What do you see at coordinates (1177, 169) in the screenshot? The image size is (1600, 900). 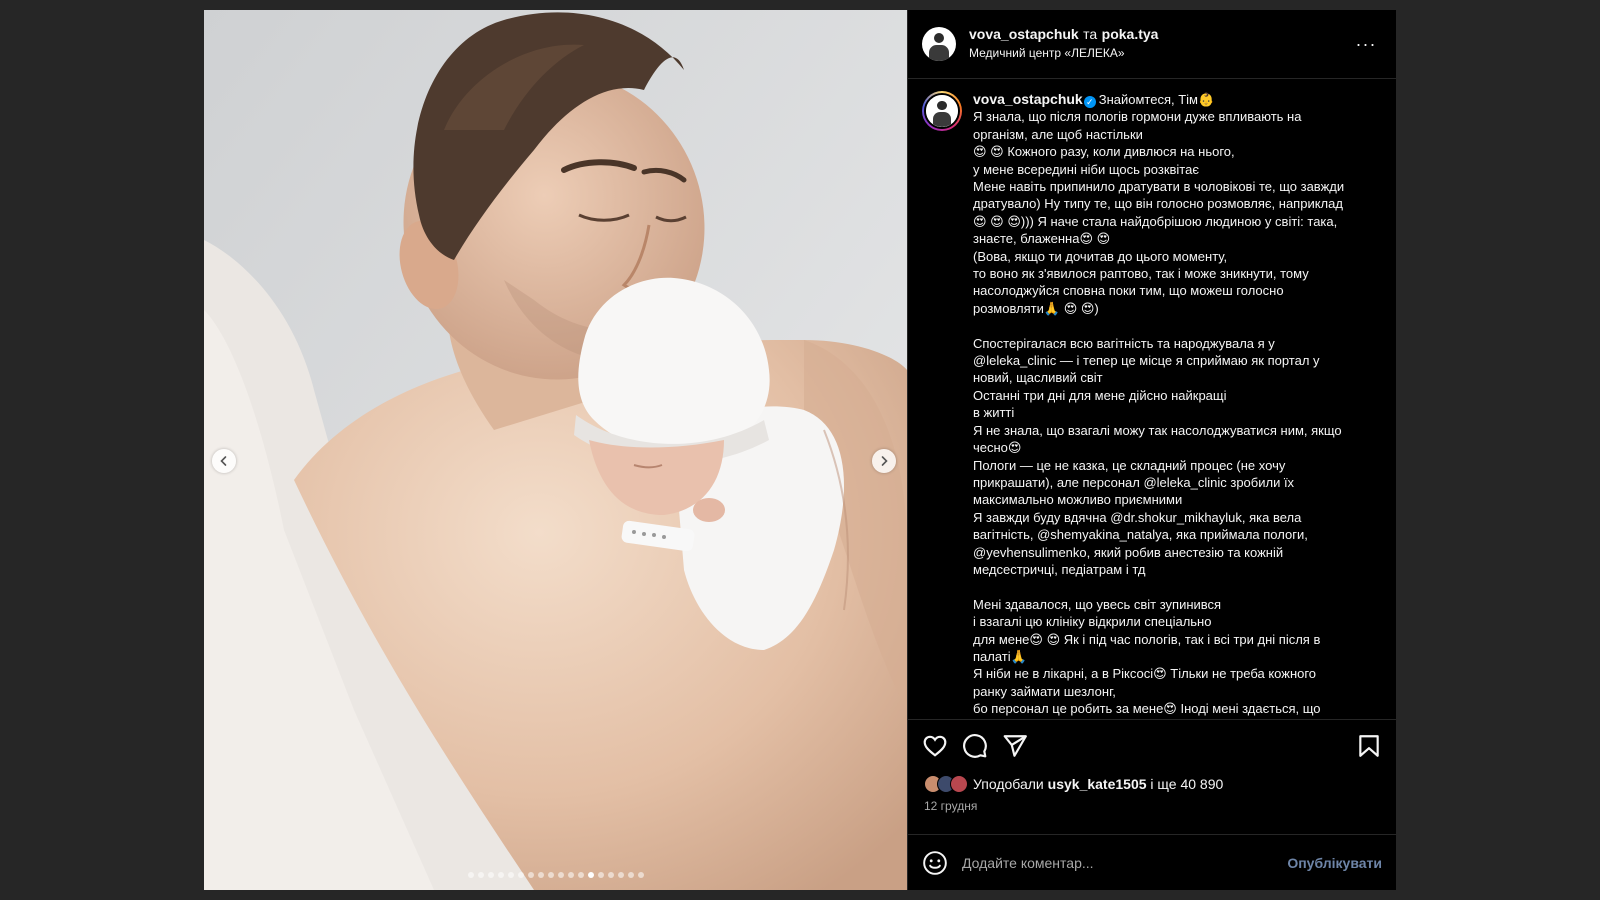 I see `caption-line: у мене всередині ніби щось розквітає` at bounding box center [1177, 169].